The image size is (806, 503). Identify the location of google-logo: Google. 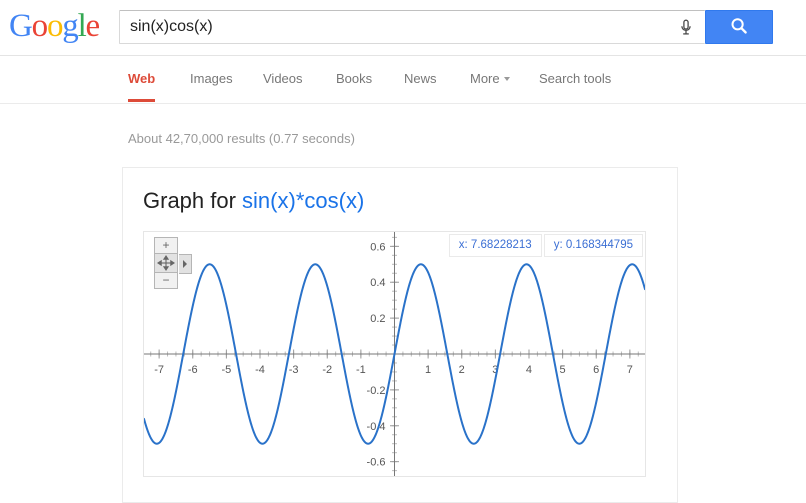
(55, 26).